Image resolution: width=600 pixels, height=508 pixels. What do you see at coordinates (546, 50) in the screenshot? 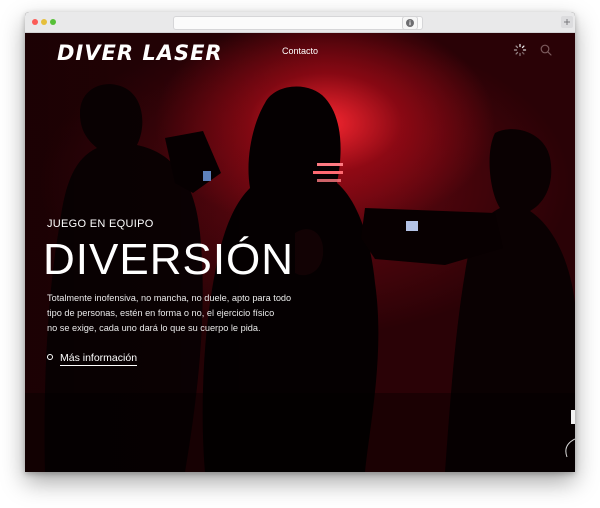
I see `search-icon` at bounding box center [546, 50].